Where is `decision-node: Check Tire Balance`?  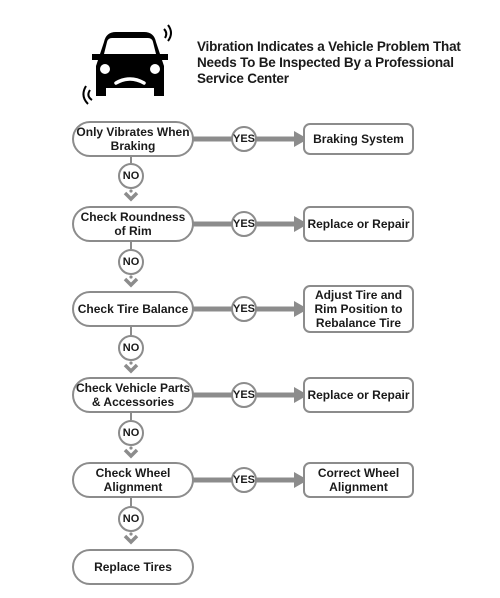
decision-node: Check Tire Balance is located at coordinates (133, 309).